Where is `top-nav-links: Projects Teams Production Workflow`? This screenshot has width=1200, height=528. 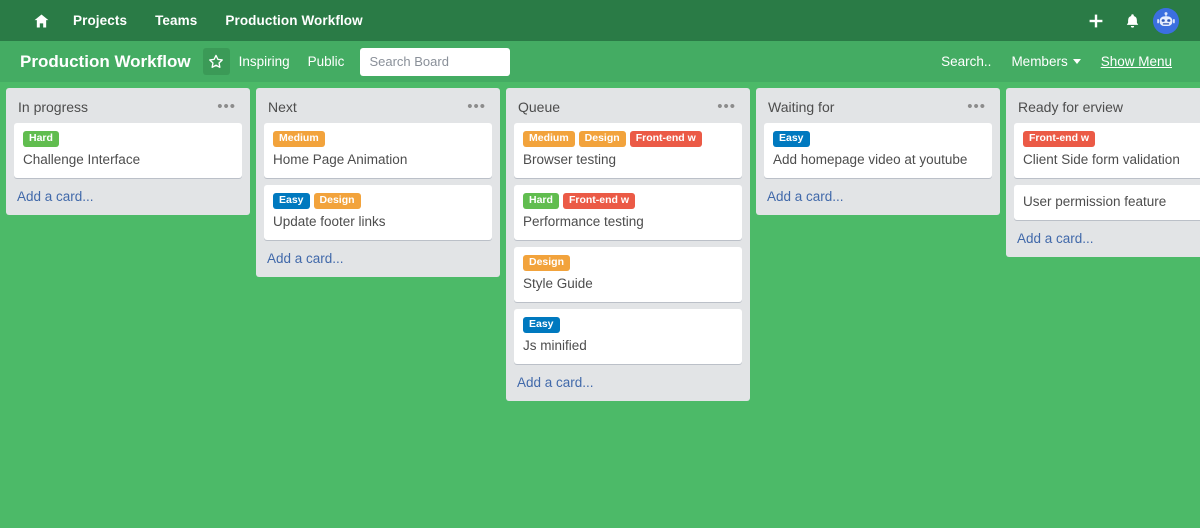
top-nav-links: Projects Teams Production Workflow is located at coordinates (200, 20).